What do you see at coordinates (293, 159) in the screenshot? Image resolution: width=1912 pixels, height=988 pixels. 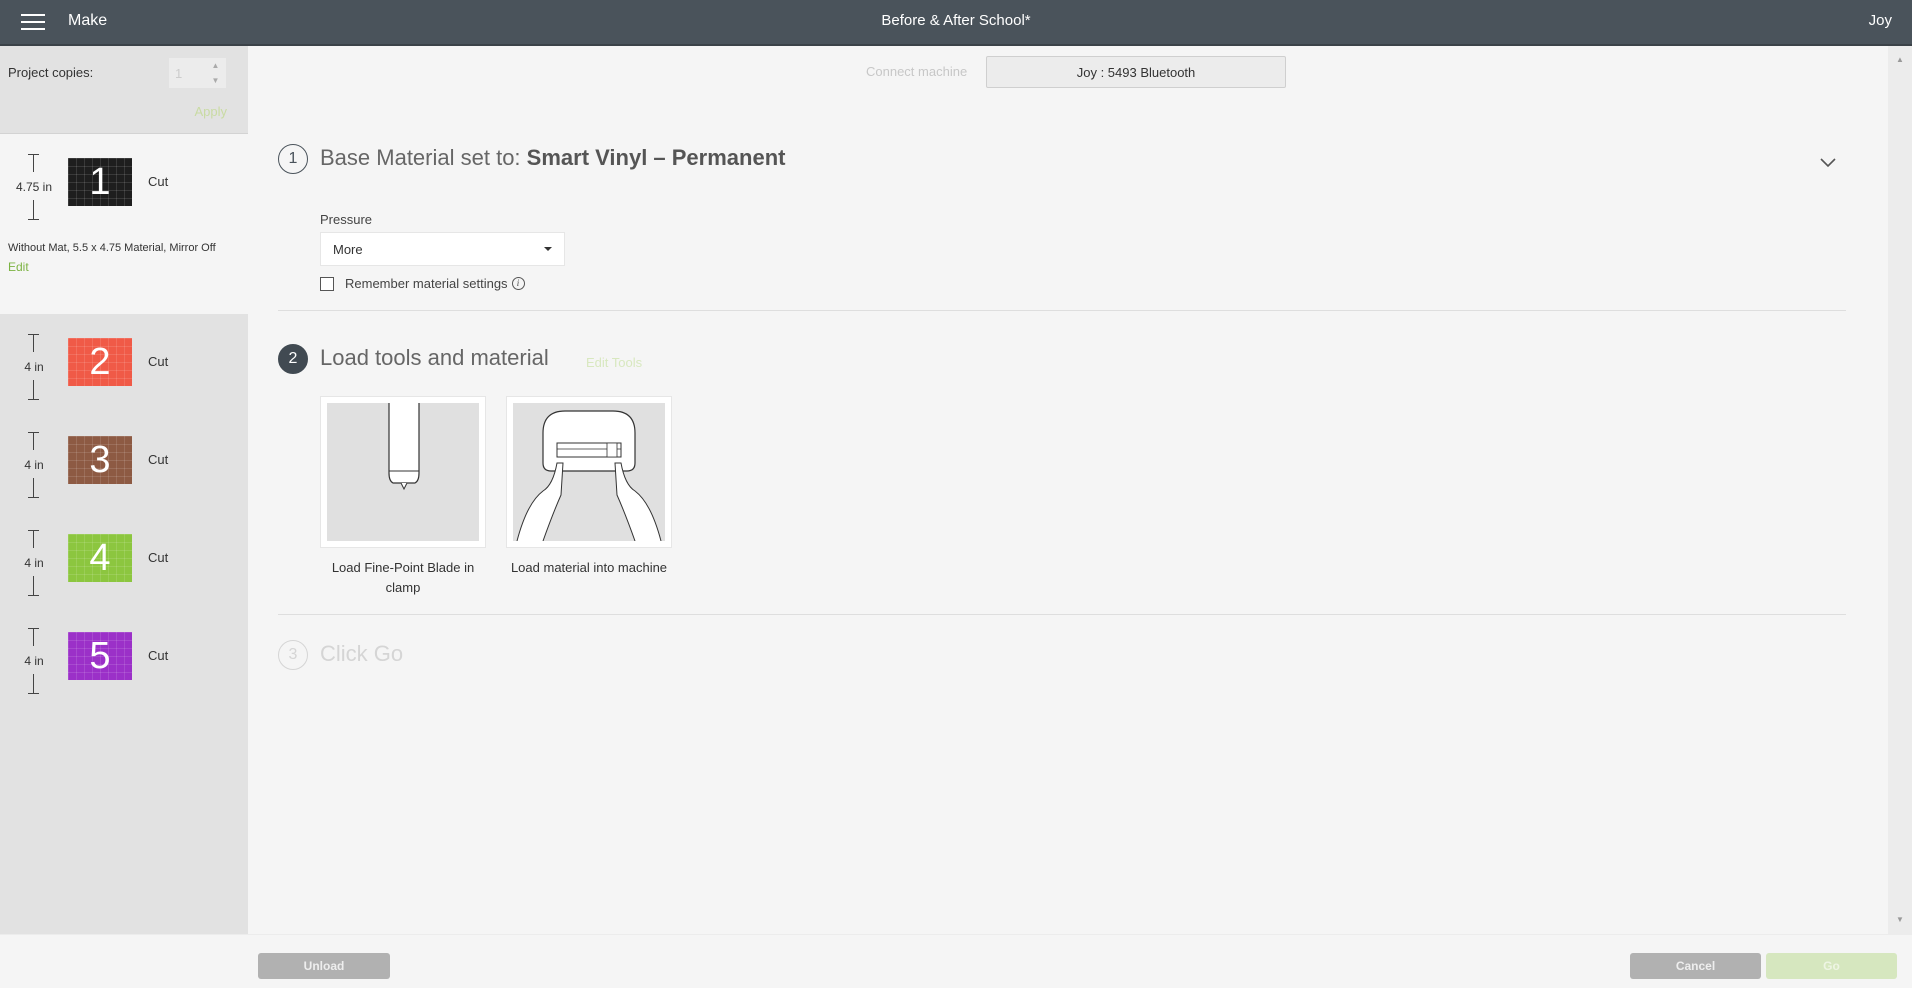 I see `step-number-badge: 1` at bounding box center [293, 159].